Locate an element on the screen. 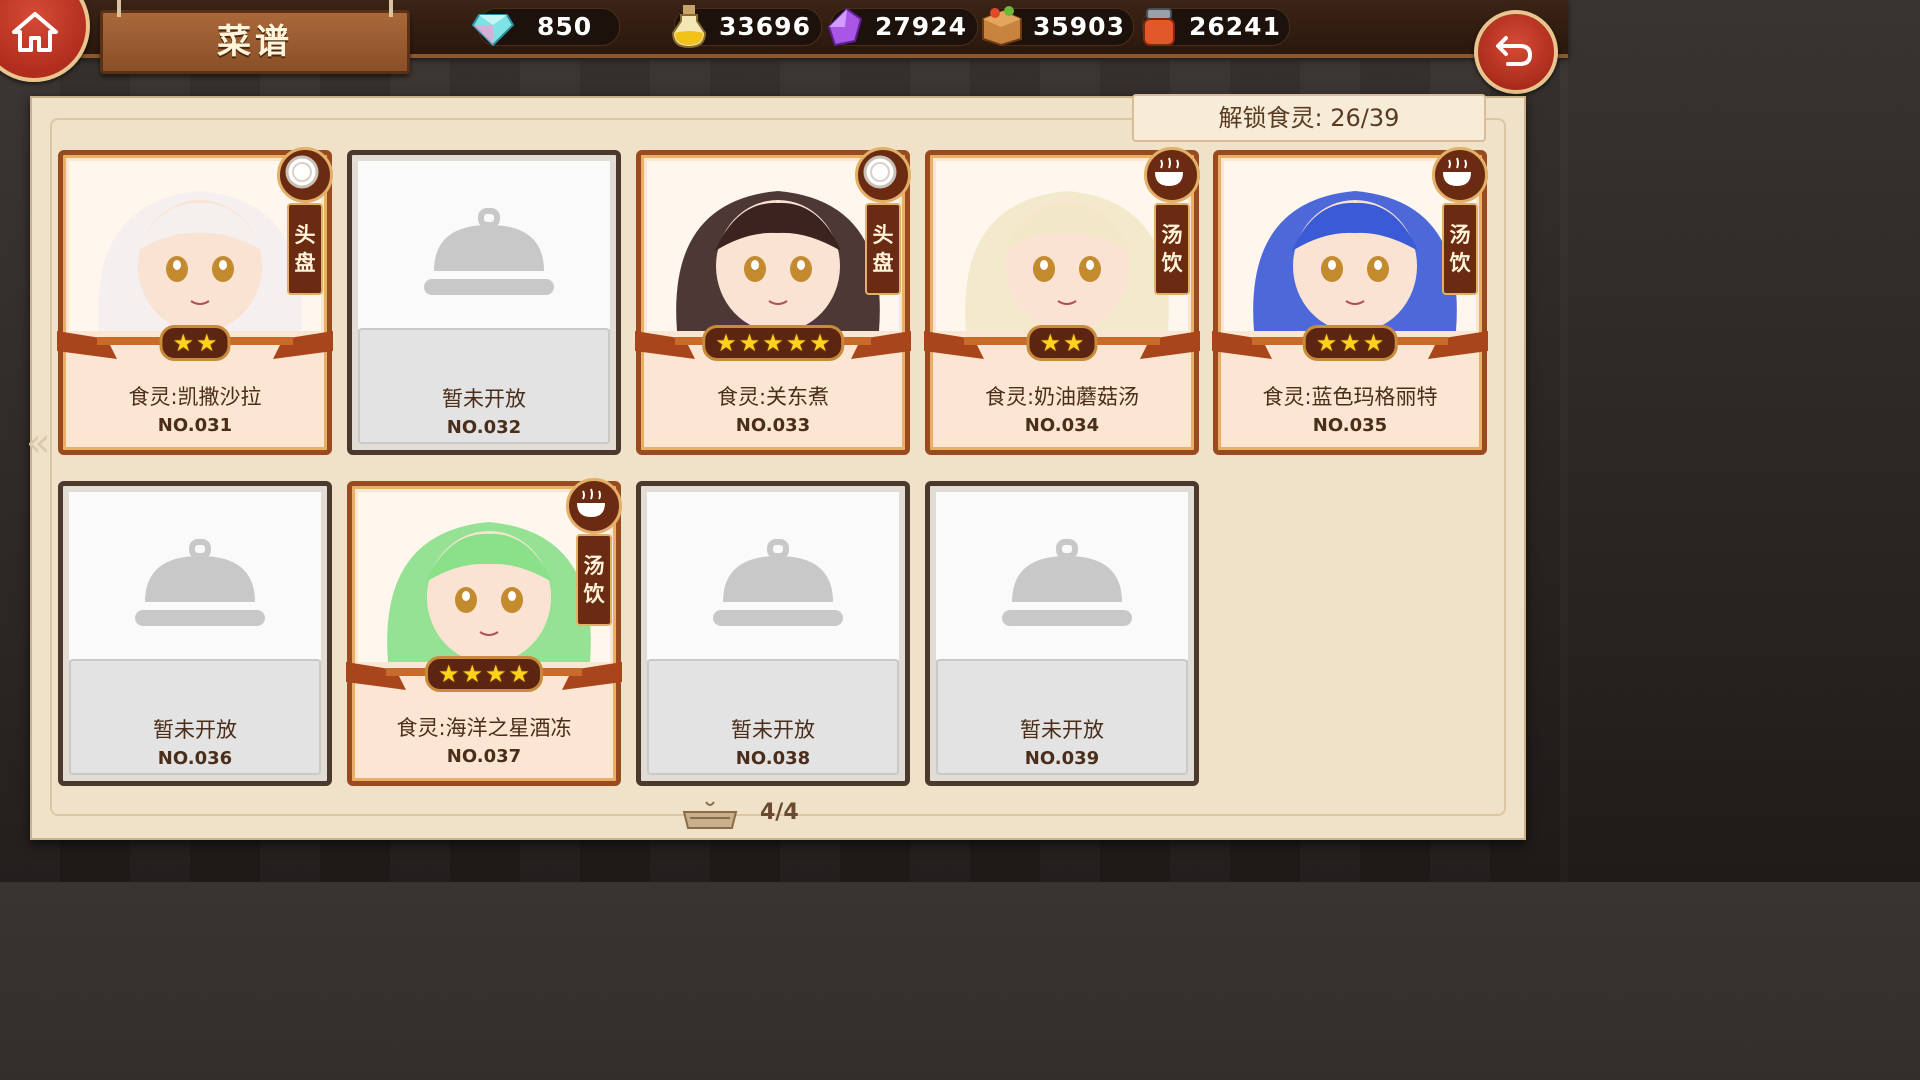 This screenshot has width=1920, height=1080. resource-purple-crystal: 27924 is located at coordinates (902, 27).